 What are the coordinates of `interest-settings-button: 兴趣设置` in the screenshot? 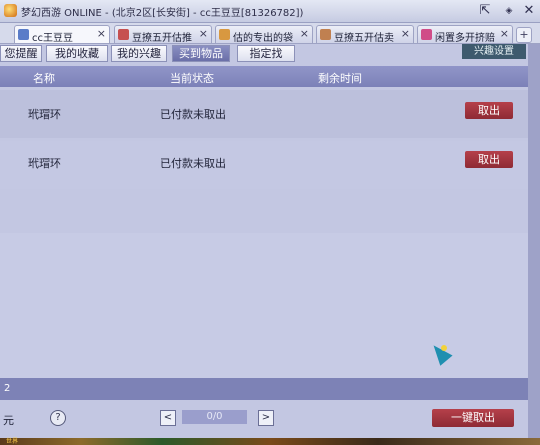 It's located at (494, 51).